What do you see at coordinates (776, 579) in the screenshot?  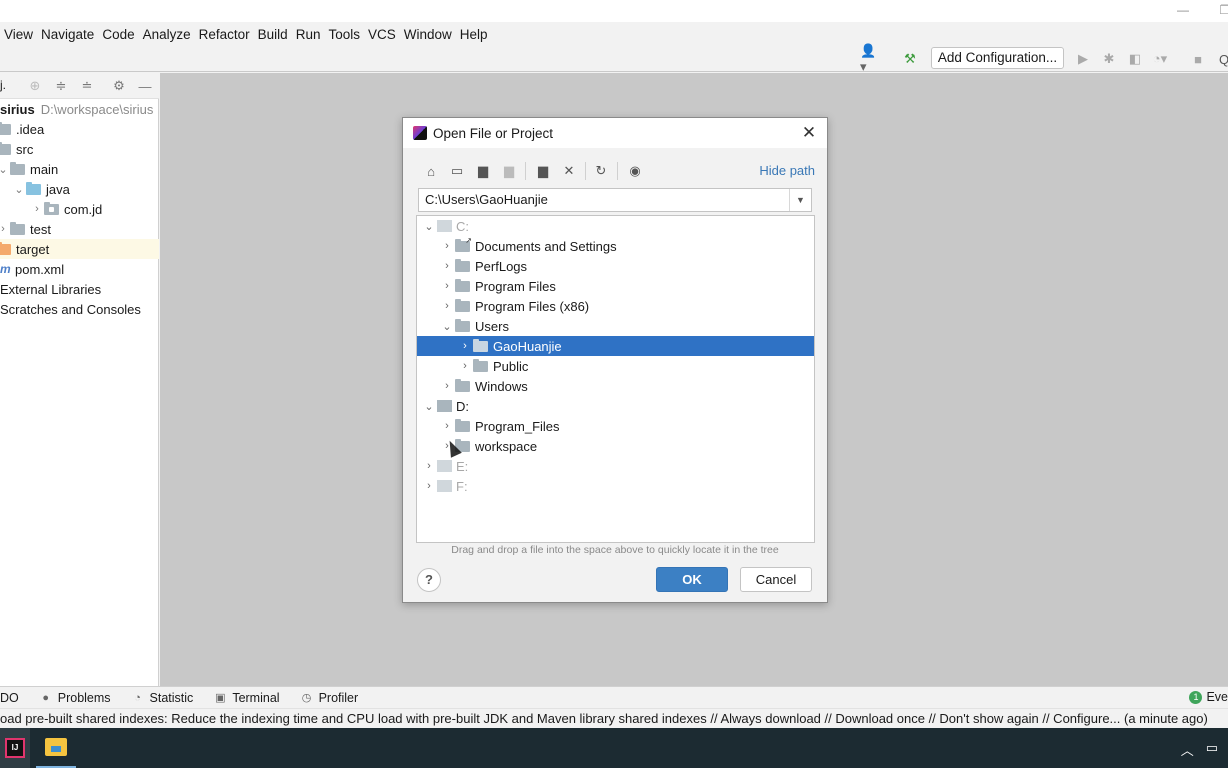 I see `cancel-button: Cancel` at bounding box center [776, 579].